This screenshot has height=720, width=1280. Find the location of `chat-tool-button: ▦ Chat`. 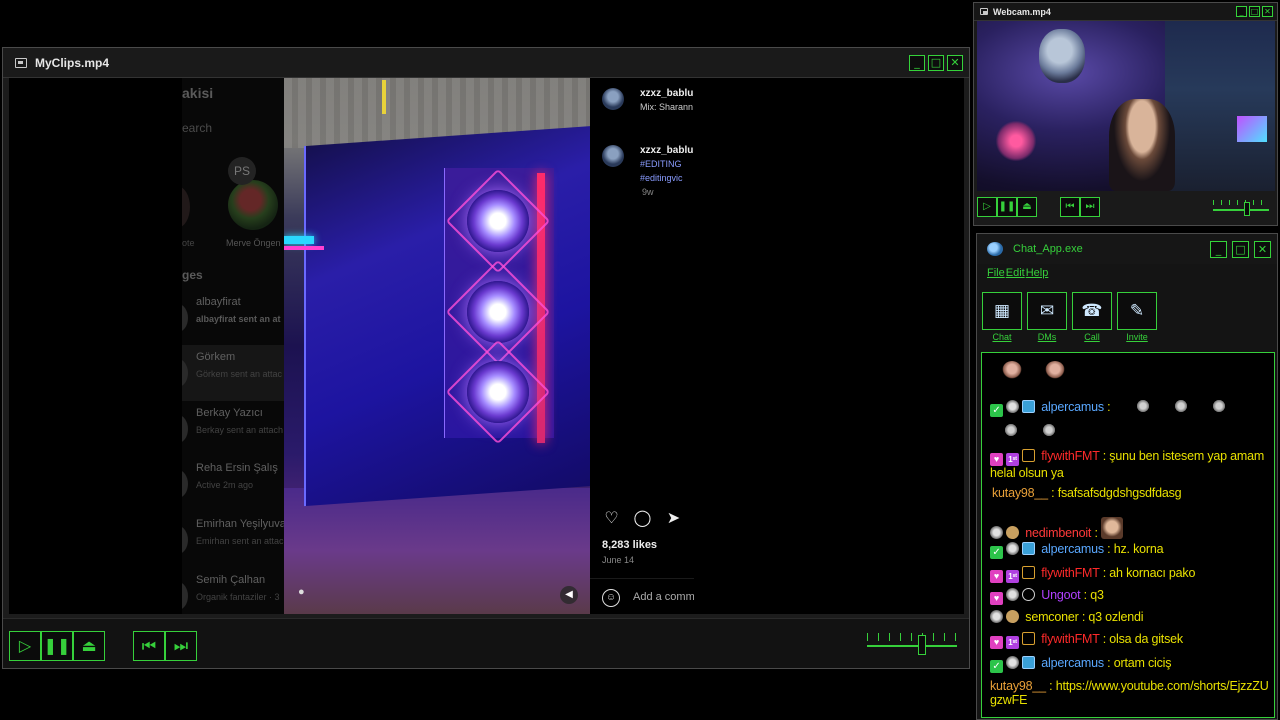

chat-tool-button: ▦ Chat is located at coordinates (1002, 317).